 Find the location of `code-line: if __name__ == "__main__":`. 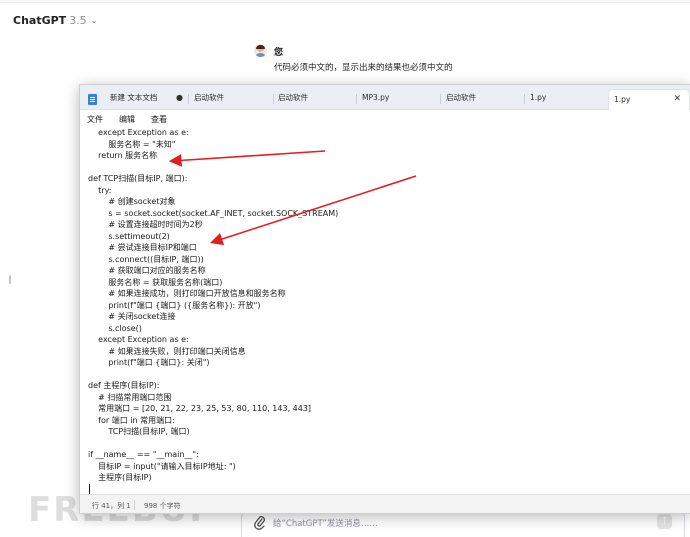

code-line: if __name__ == "__main__": is located at coordinates (143, 454).